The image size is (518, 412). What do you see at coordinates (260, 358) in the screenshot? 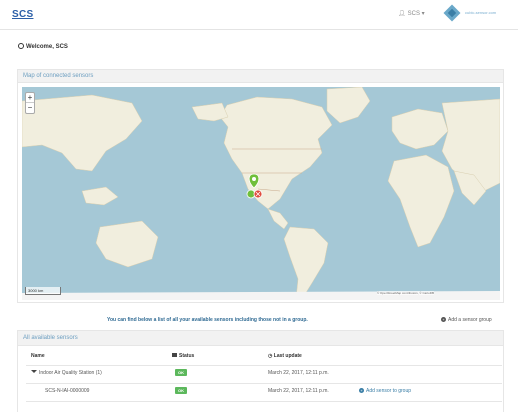
I see `table-header-row: Name Status ◷ Last update` at bounding box center [260, 358].